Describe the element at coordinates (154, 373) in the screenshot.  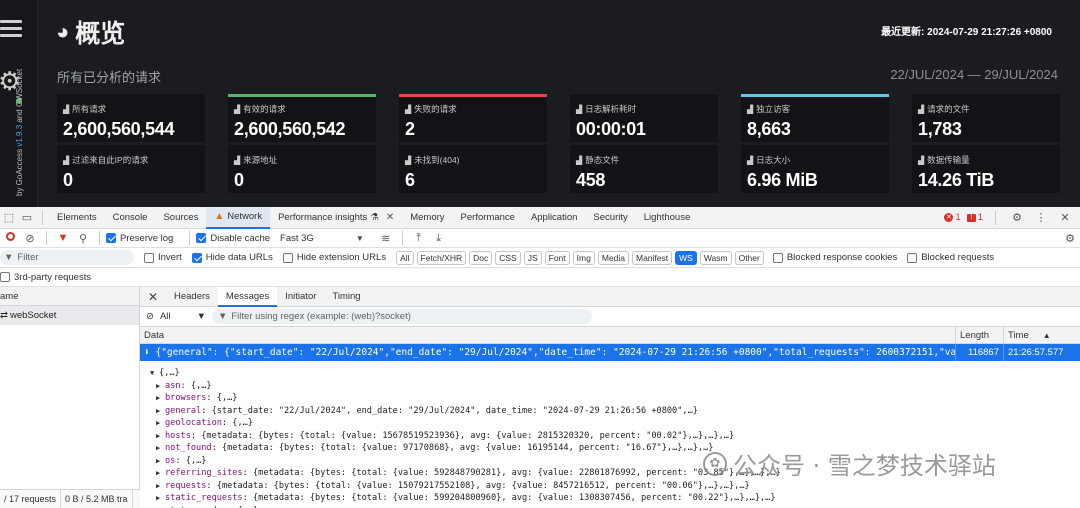
I see `collapse-triangle-icon: ▼` at that location.